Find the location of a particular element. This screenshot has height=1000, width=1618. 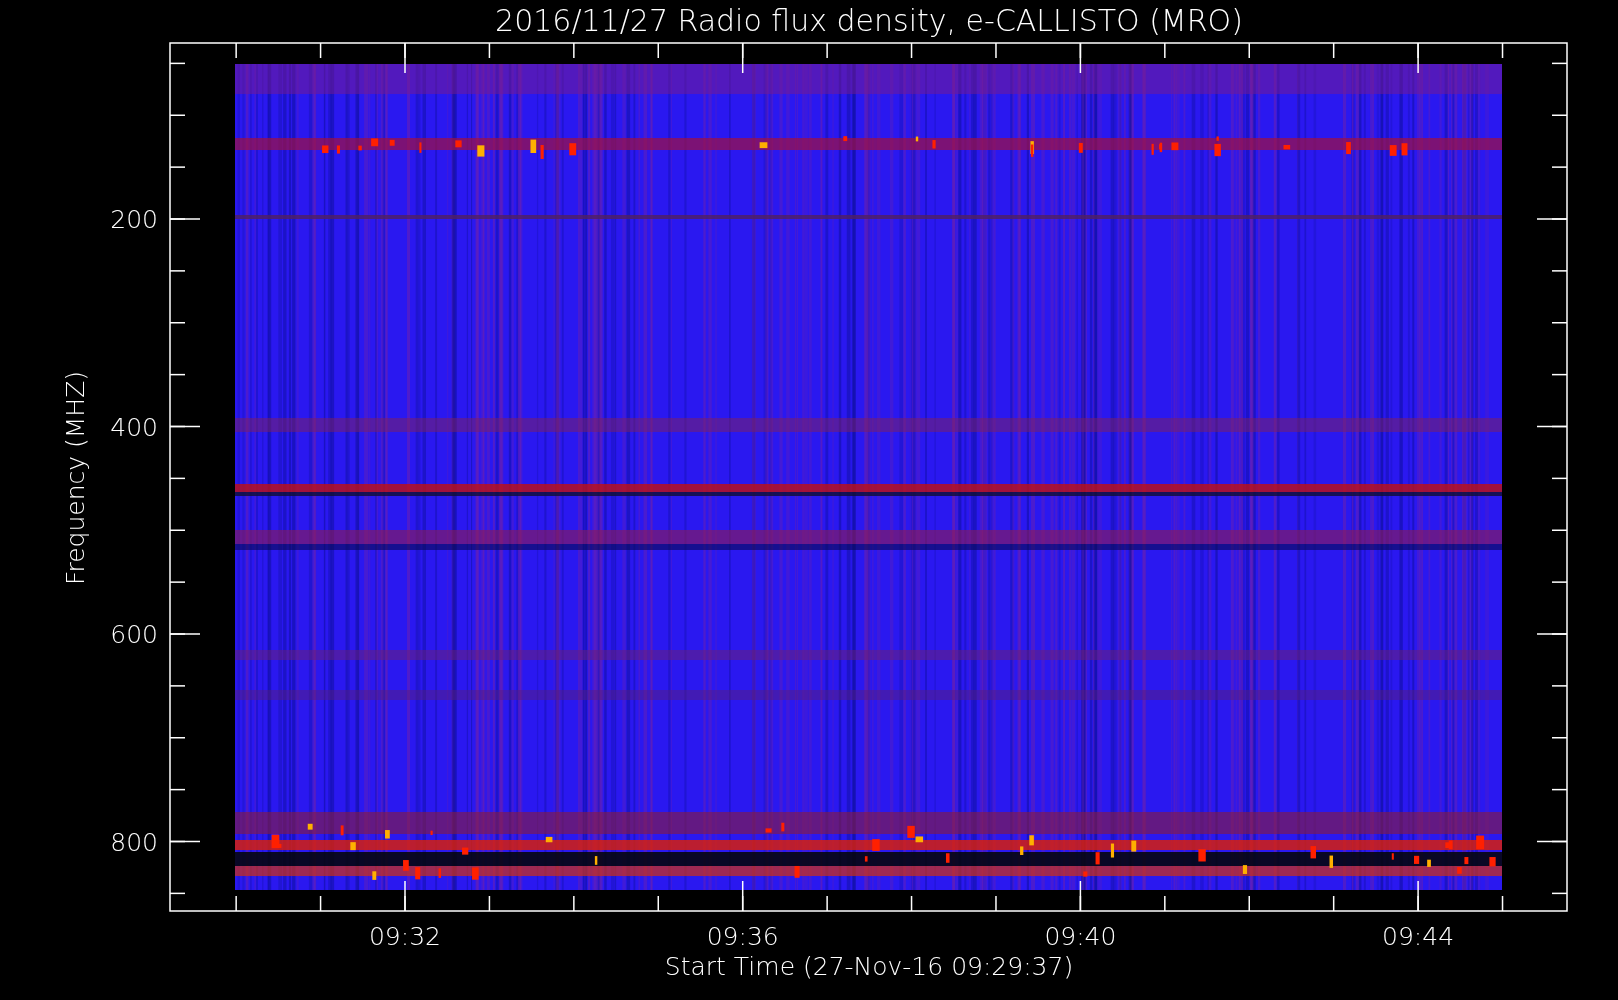

x-tick-label: 09:32 is located at coordinates (405, 936).